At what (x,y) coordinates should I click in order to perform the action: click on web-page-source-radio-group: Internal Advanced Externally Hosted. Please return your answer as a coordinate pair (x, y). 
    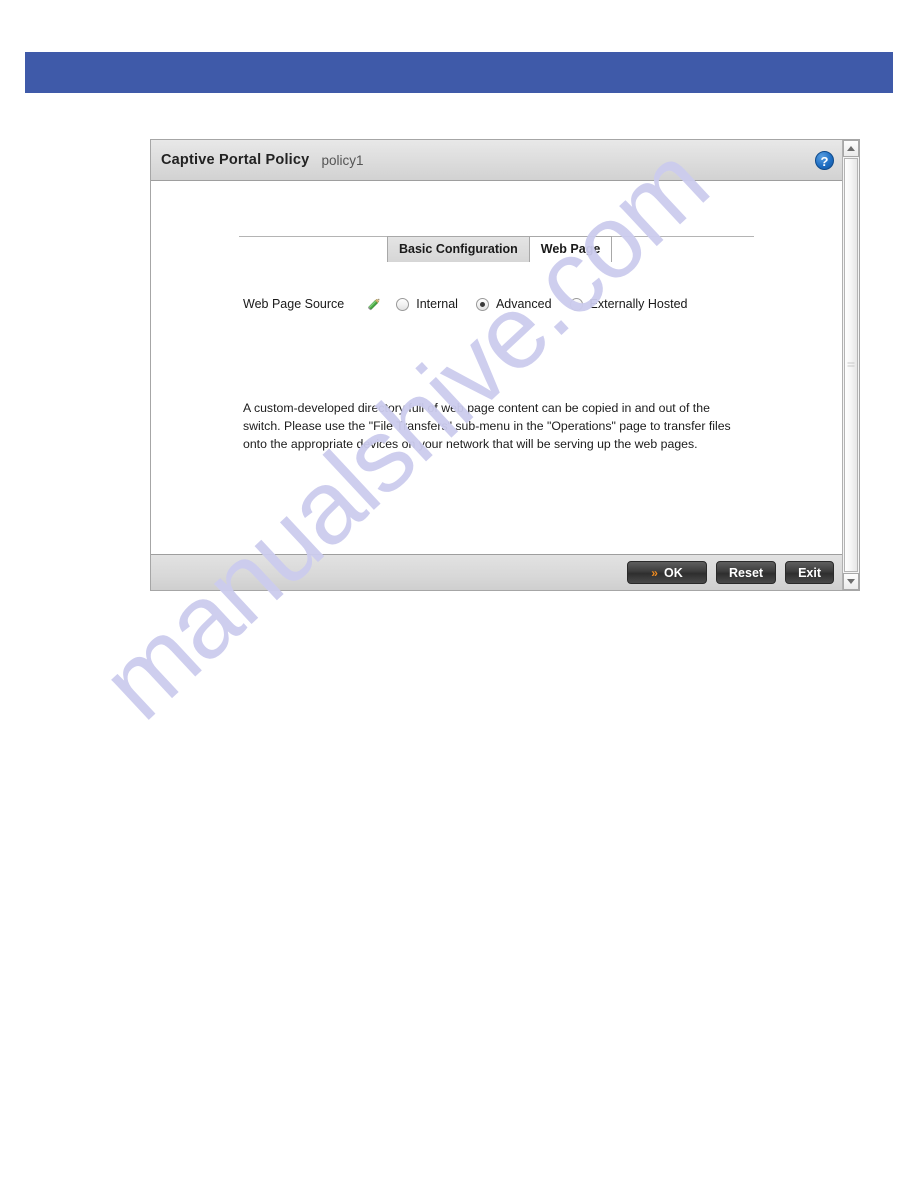
    Looking at the image, I should click on (542, 304).